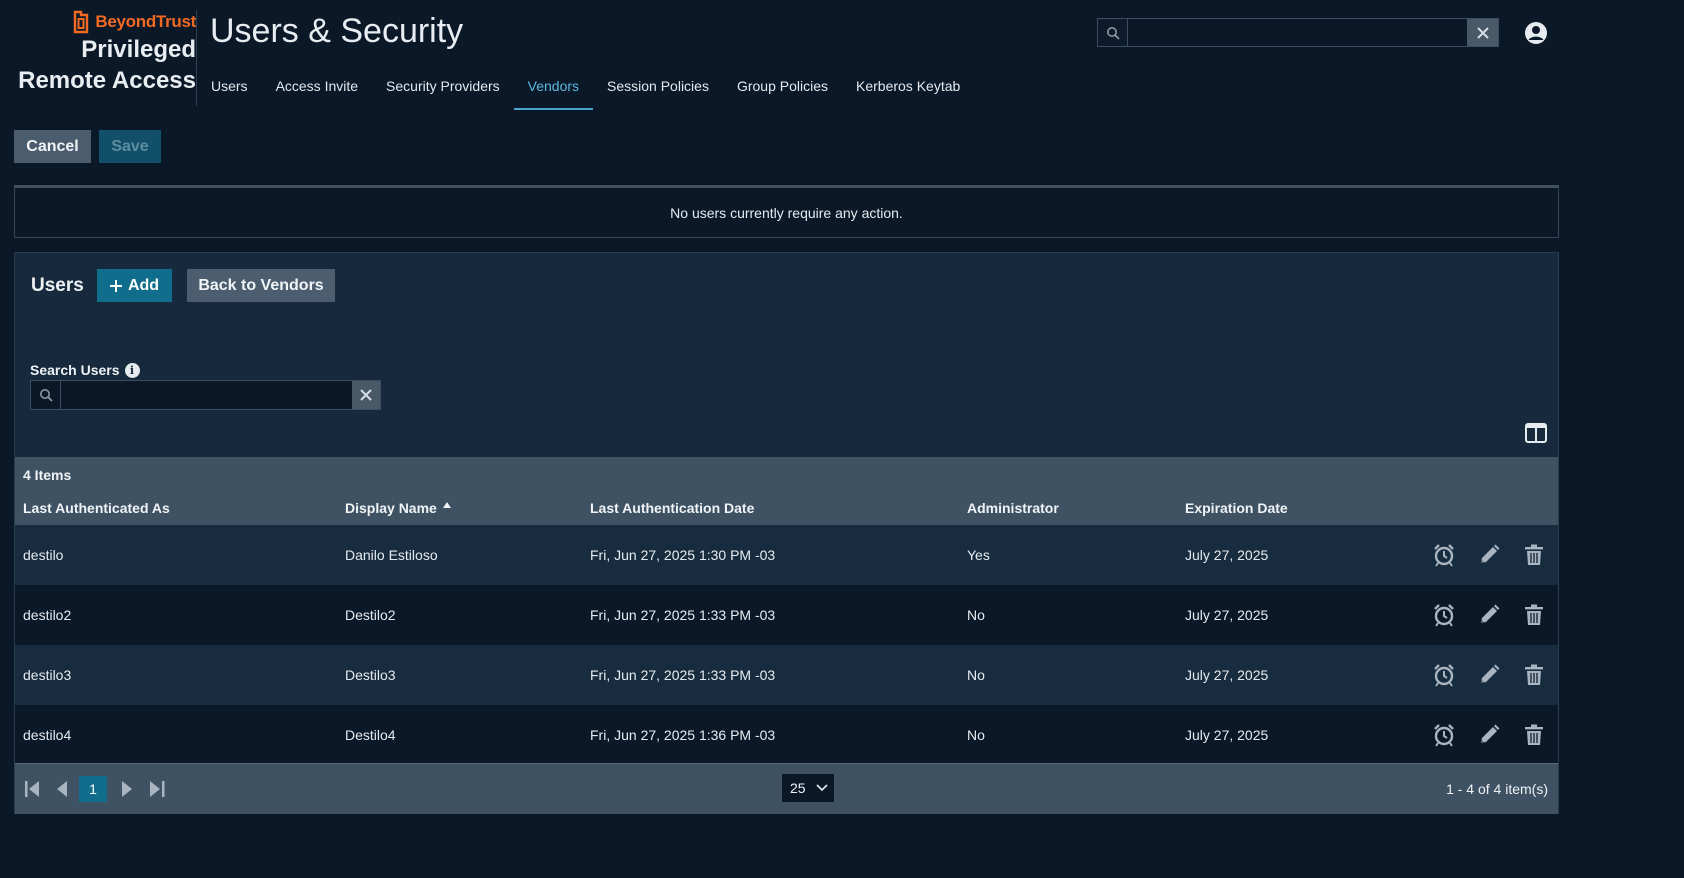 The height and width of the screenshot is (878, 1684). I want to click on column-label: Administrator, so click(1013, 508).